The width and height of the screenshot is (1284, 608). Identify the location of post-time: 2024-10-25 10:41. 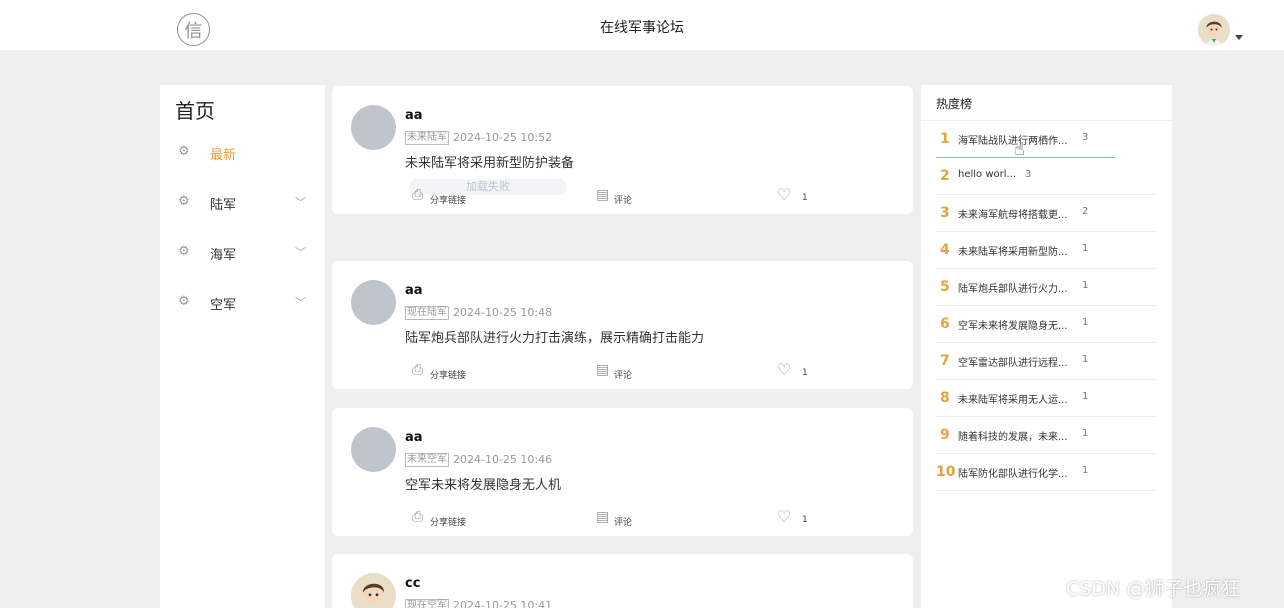
(503, 603).